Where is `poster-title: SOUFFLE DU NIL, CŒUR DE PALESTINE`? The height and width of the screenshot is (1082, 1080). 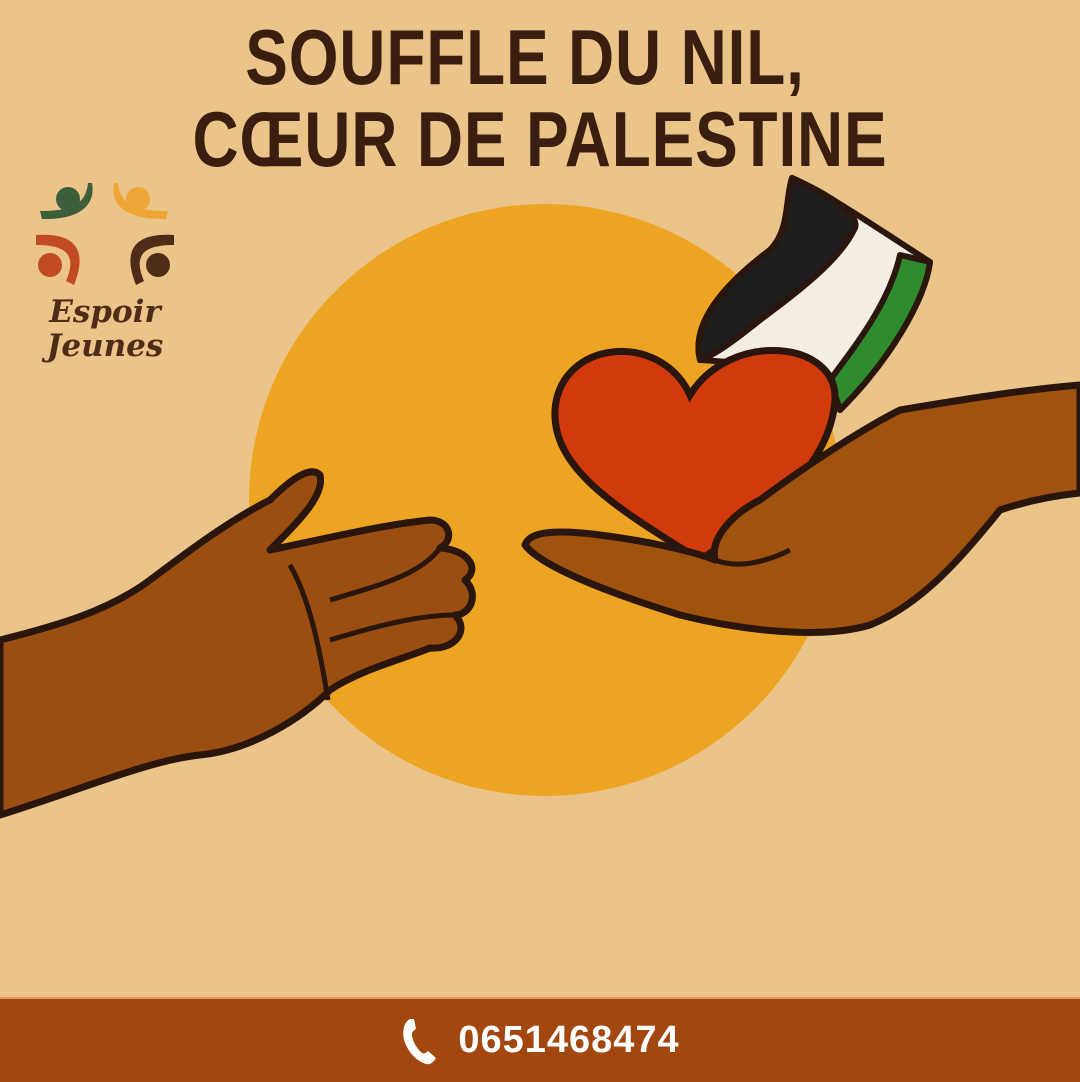 poster-title: SOUFFLE DU NIL, CŒUR DE PALESTINE is located at coordinates (540, 98).